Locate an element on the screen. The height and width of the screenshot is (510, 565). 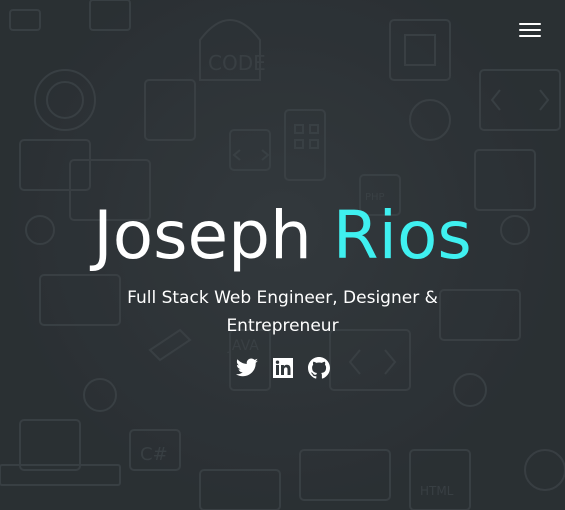
page-title: Joseph Rios is located at coordinates (282, 236).